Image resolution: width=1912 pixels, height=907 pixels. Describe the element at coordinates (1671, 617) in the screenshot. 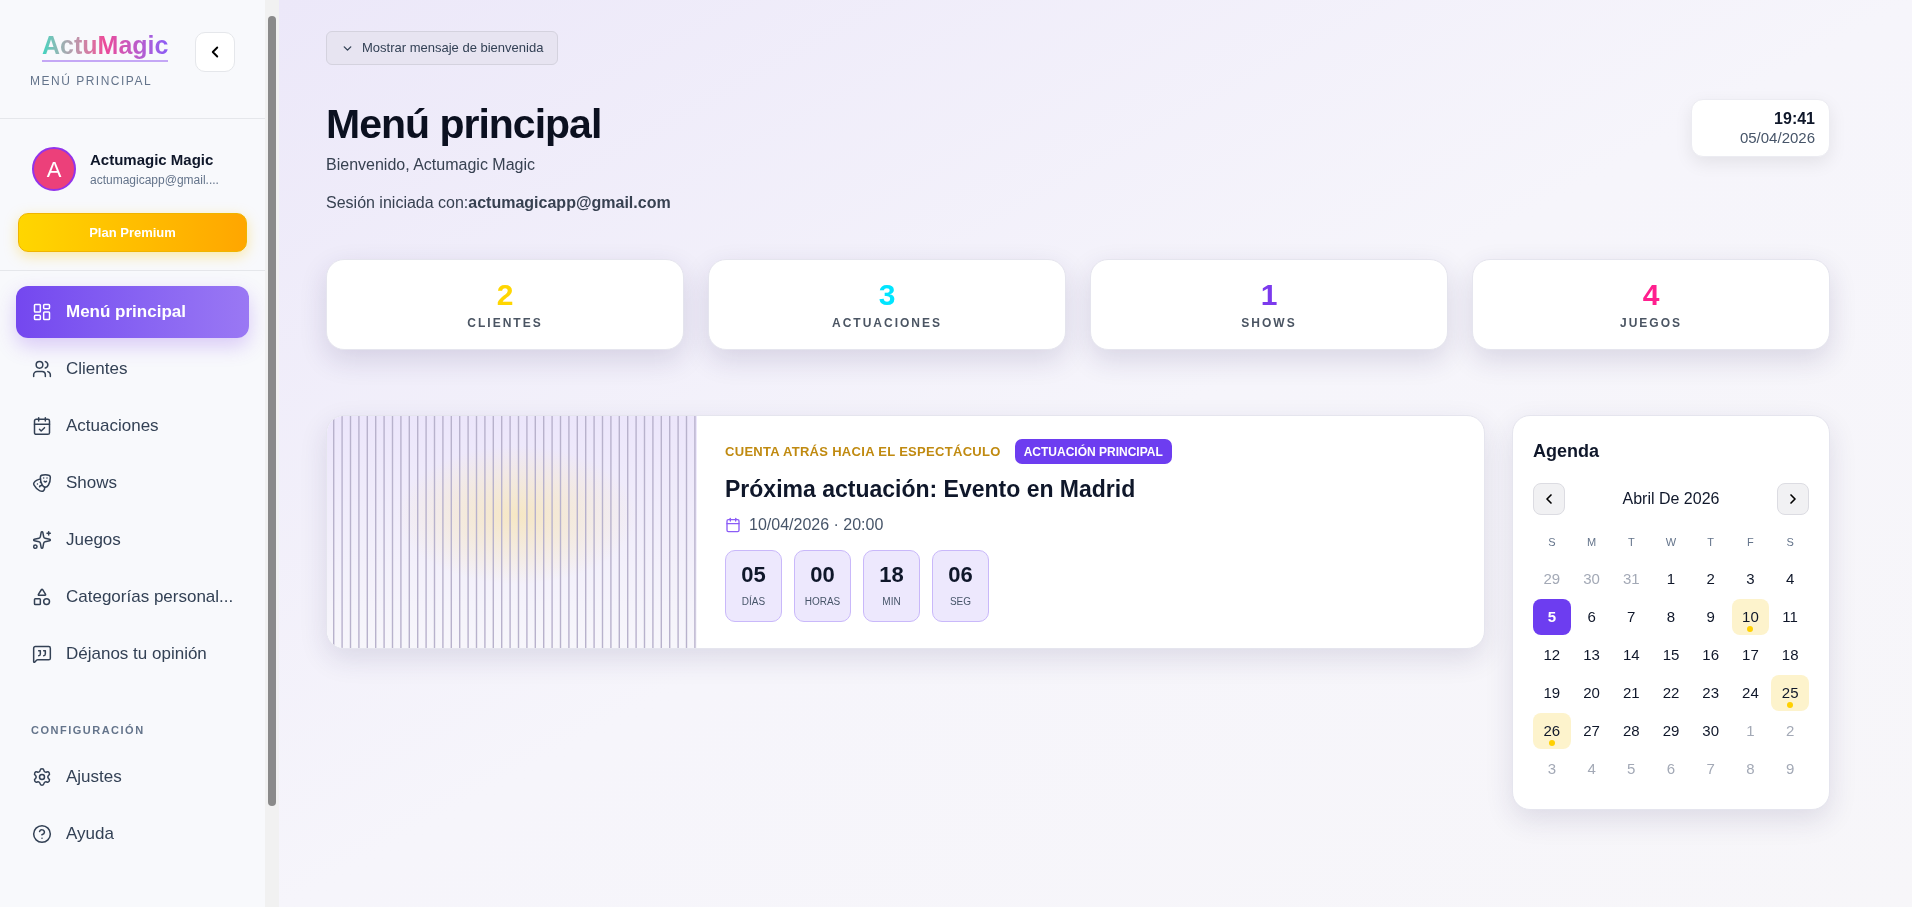

I see `calendar-day: 8` at that location.